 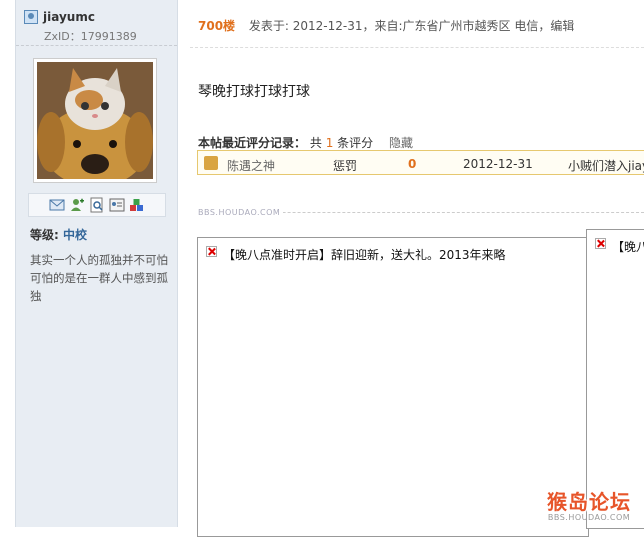 I want to click on broken-image-alt: 【晚八点准时开启】辞旧迎新，送大礼。2013年来略, so click(x=364, y=255).